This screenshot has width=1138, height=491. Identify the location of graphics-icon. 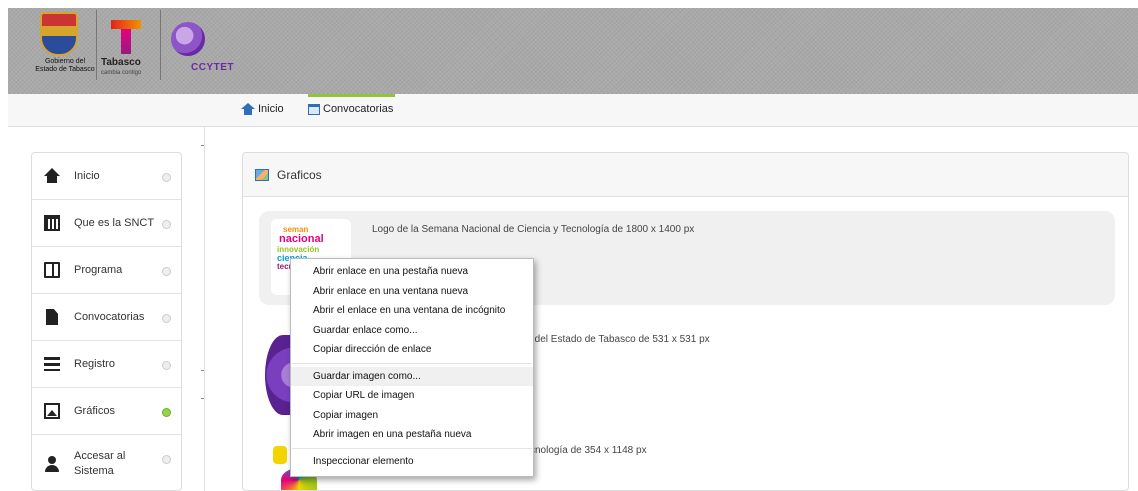
(262, 174).